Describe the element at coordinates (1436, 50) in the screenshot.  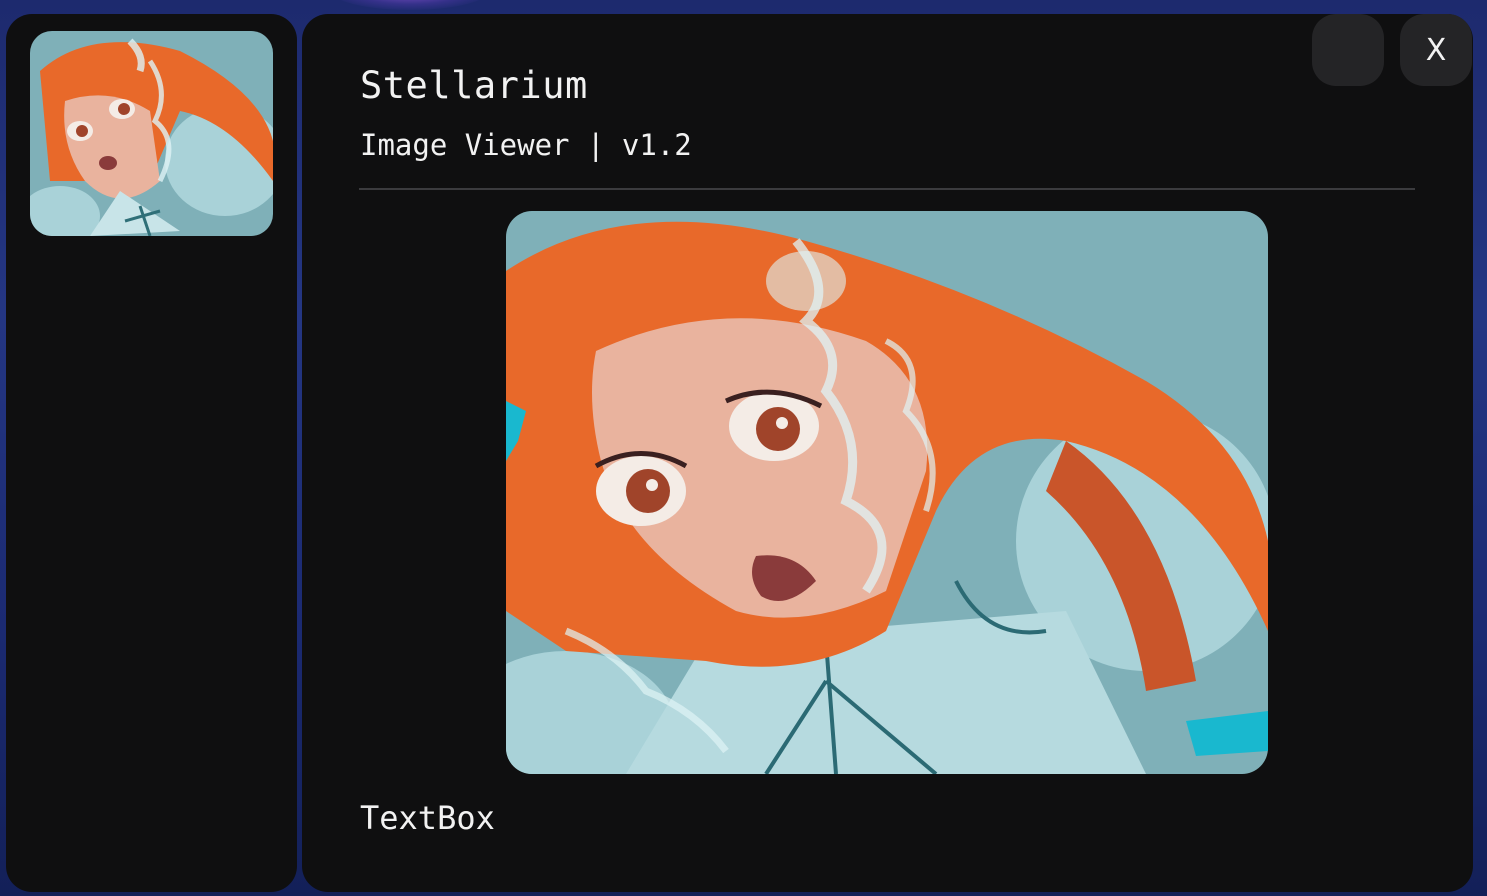
I see `close-button: X` at that location.